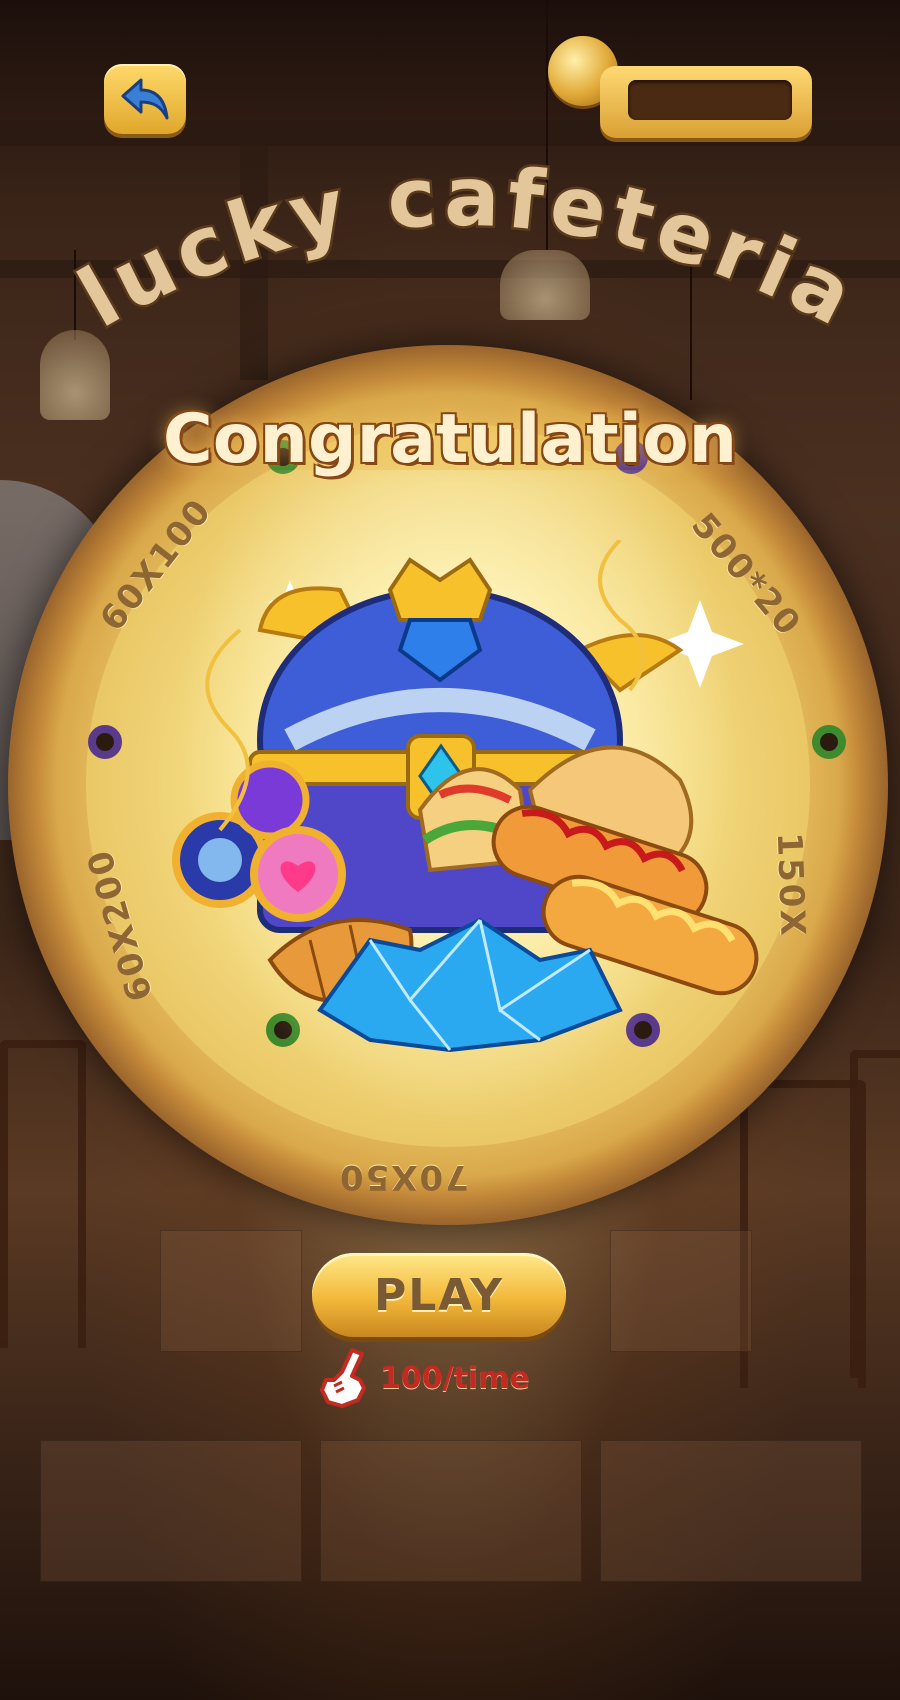  I want to click on congratulation-heading: Congratulation, so click(450, 439).